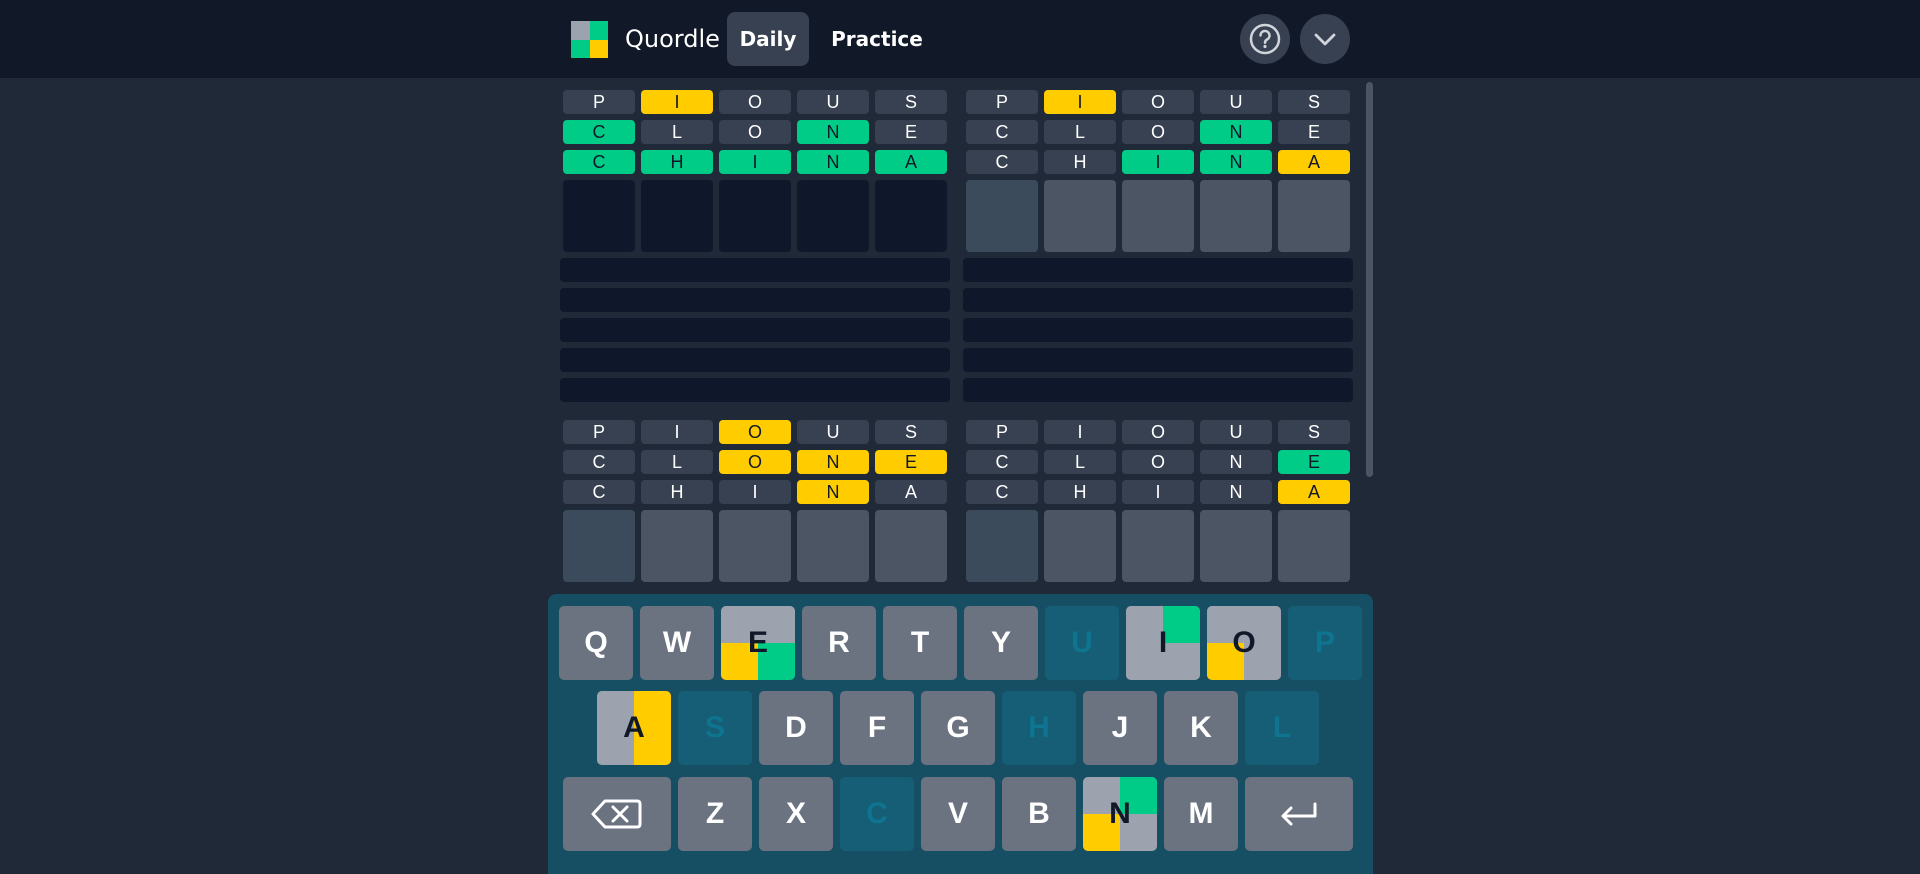 The height and width of the screenshot is (874, 1920). Describe the element at coordinates (617, 814) in the screenshot. I see `backspace-key` at that location.